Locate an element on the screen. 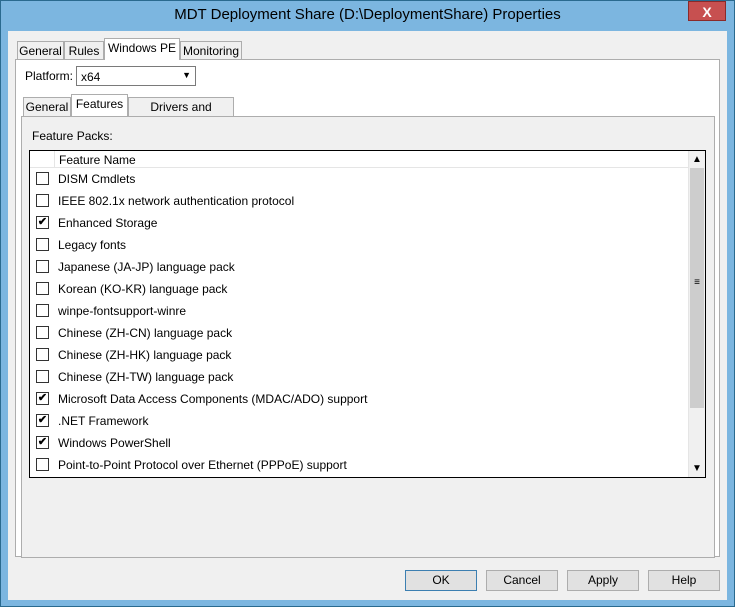 This screenshot has width=735, height=607. ok-button: OK is located at coordinates (441, 580).